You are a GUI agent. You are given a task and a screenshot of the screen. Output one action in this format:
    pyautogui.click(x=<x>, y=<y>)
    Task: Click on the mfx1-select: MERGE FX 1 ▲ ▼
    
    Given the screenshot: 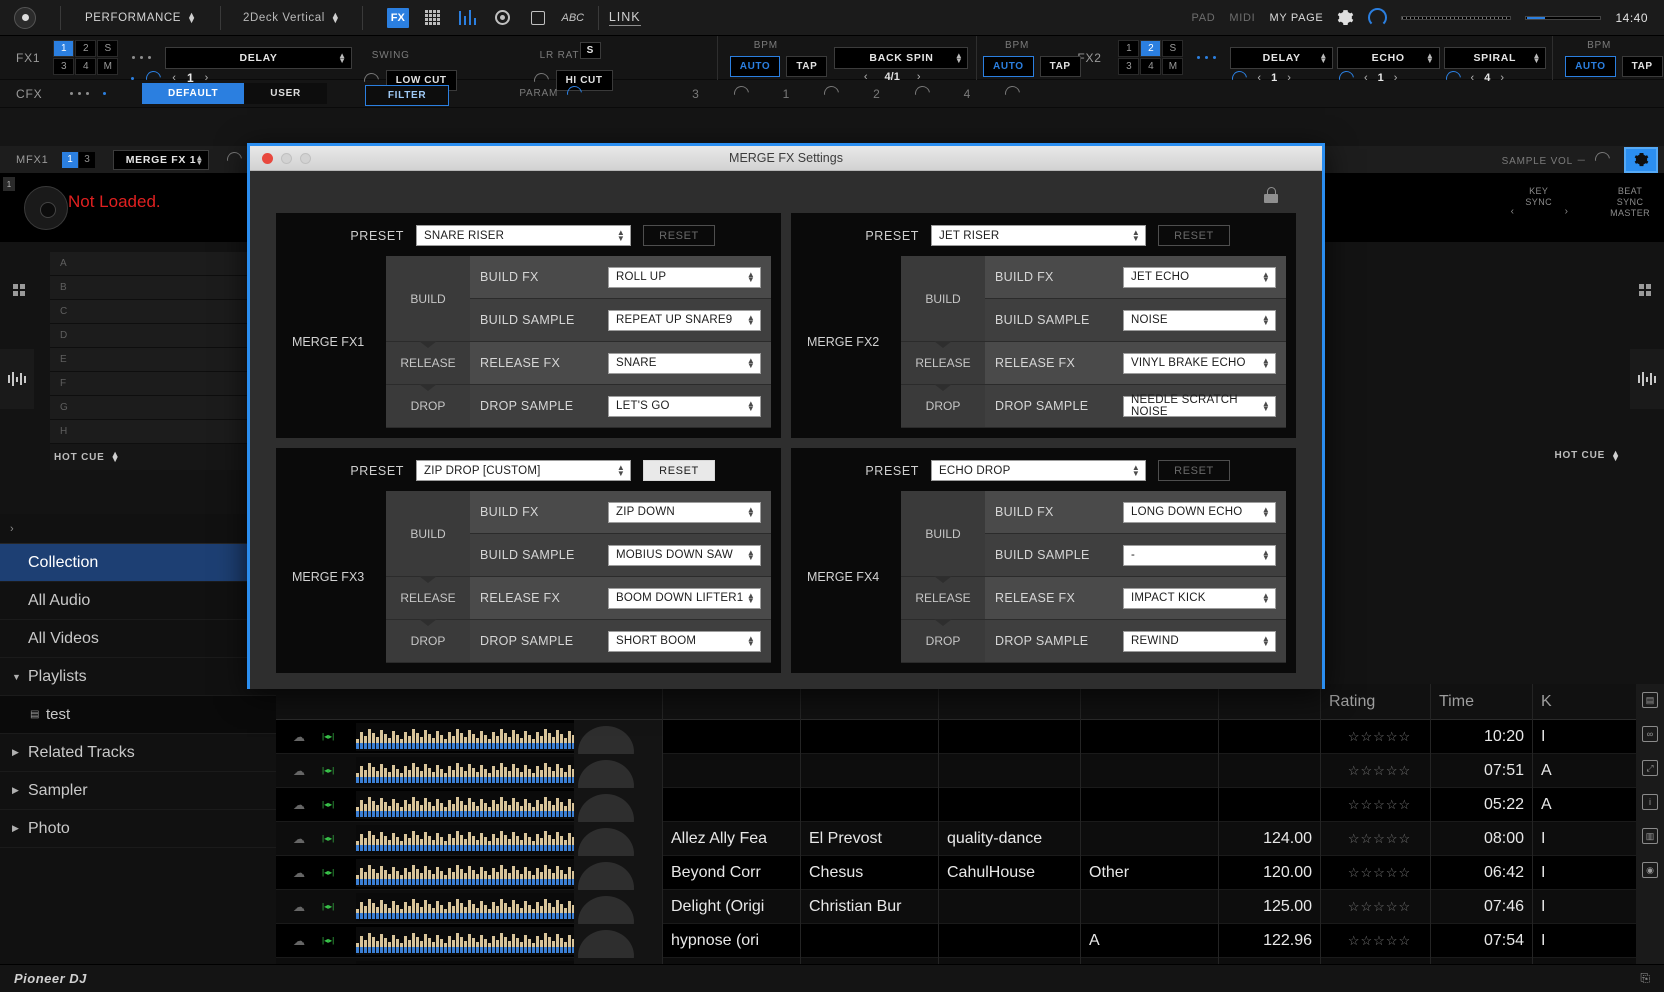 What is the action you would take?
    pyautogui.click(x=161, y=159)
    